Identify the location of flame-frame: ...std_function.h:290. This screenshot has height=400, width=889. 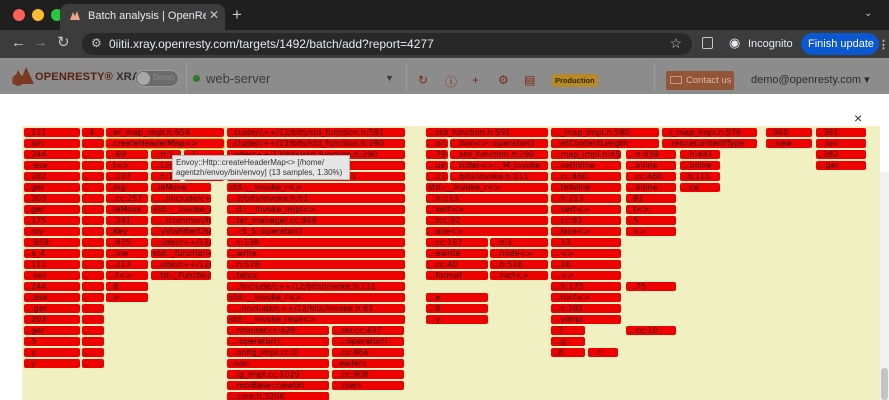
(499, 154).